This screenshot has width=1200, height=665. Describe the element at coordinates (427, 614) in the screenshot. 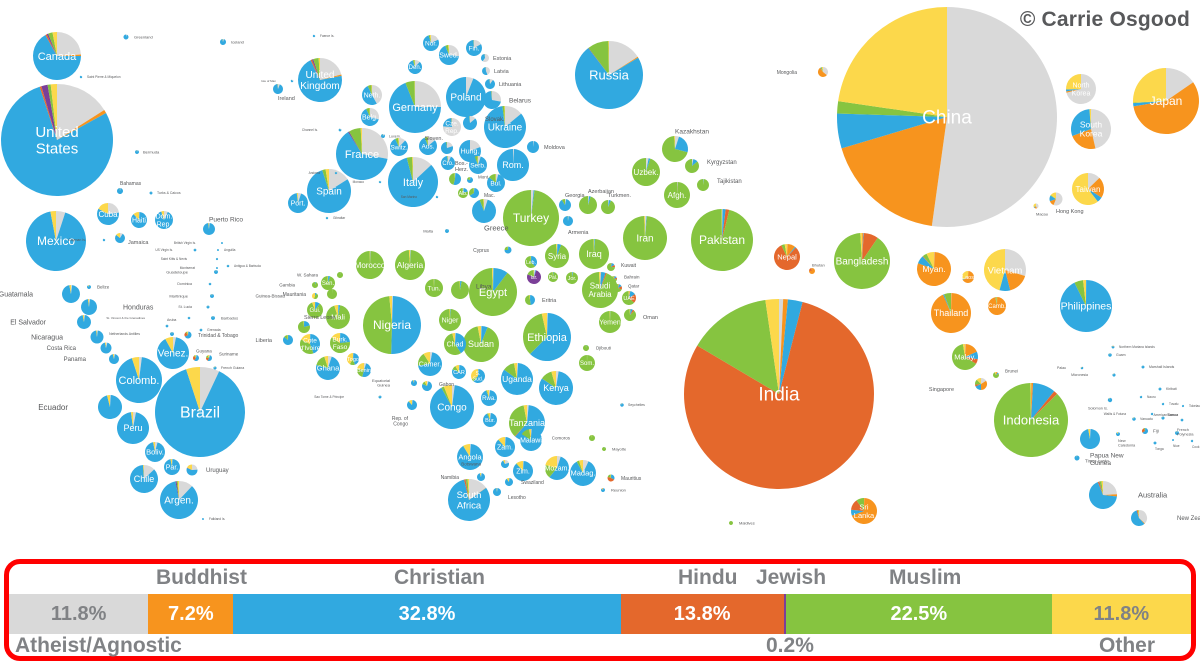

I see `legend-segment-christian: 32.8%` at that location.